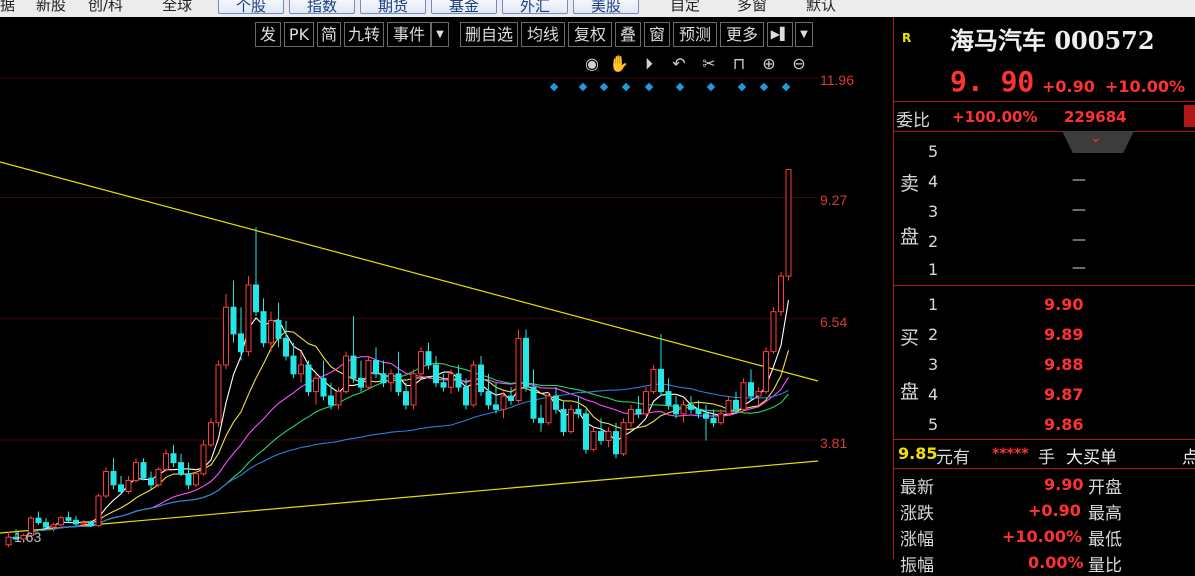 Image resolution: width=1195 pixels, height=576 pixels. I want to click on zoom-out-icon: ⊖, so click(799, 64).